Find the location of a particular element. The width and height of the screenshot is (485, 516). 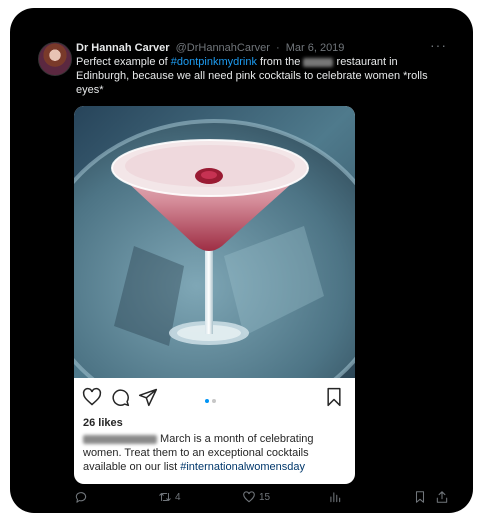

carousel-dot is located at coordinates (214, 401).